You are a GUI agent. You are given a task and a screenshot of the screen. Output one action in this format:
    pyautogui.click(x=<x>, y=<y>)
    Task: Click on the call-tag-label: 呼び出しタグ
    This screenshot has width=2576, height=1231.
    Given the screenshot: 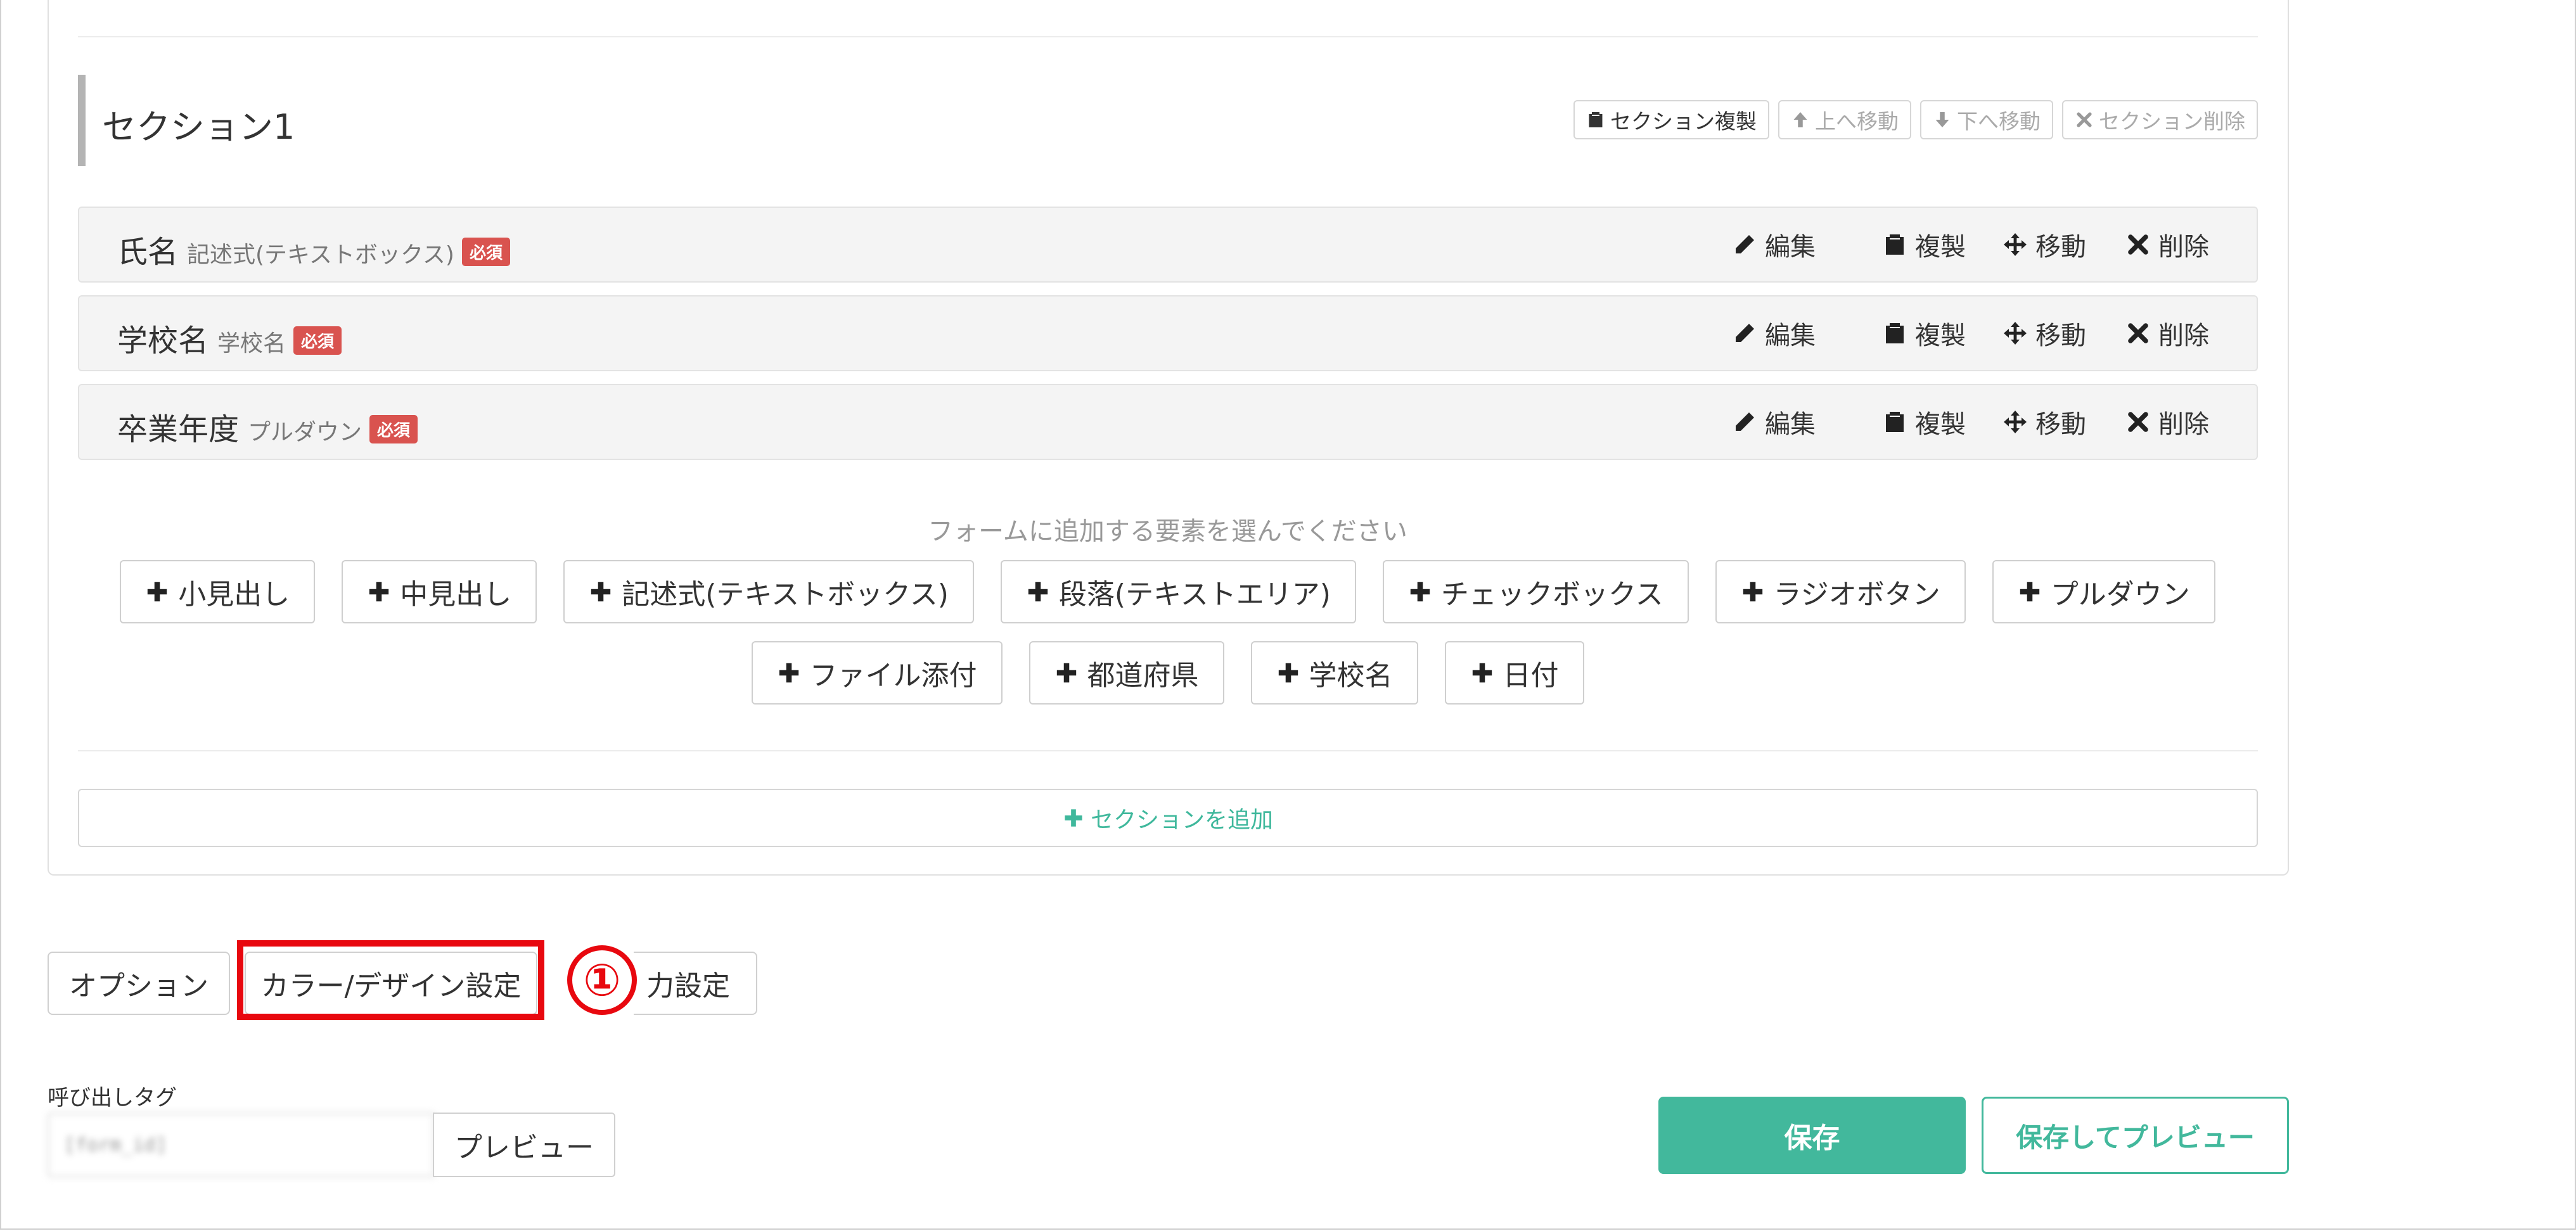 What is the action you would take?
    pyautogui.click(x=112, y=1098)
    